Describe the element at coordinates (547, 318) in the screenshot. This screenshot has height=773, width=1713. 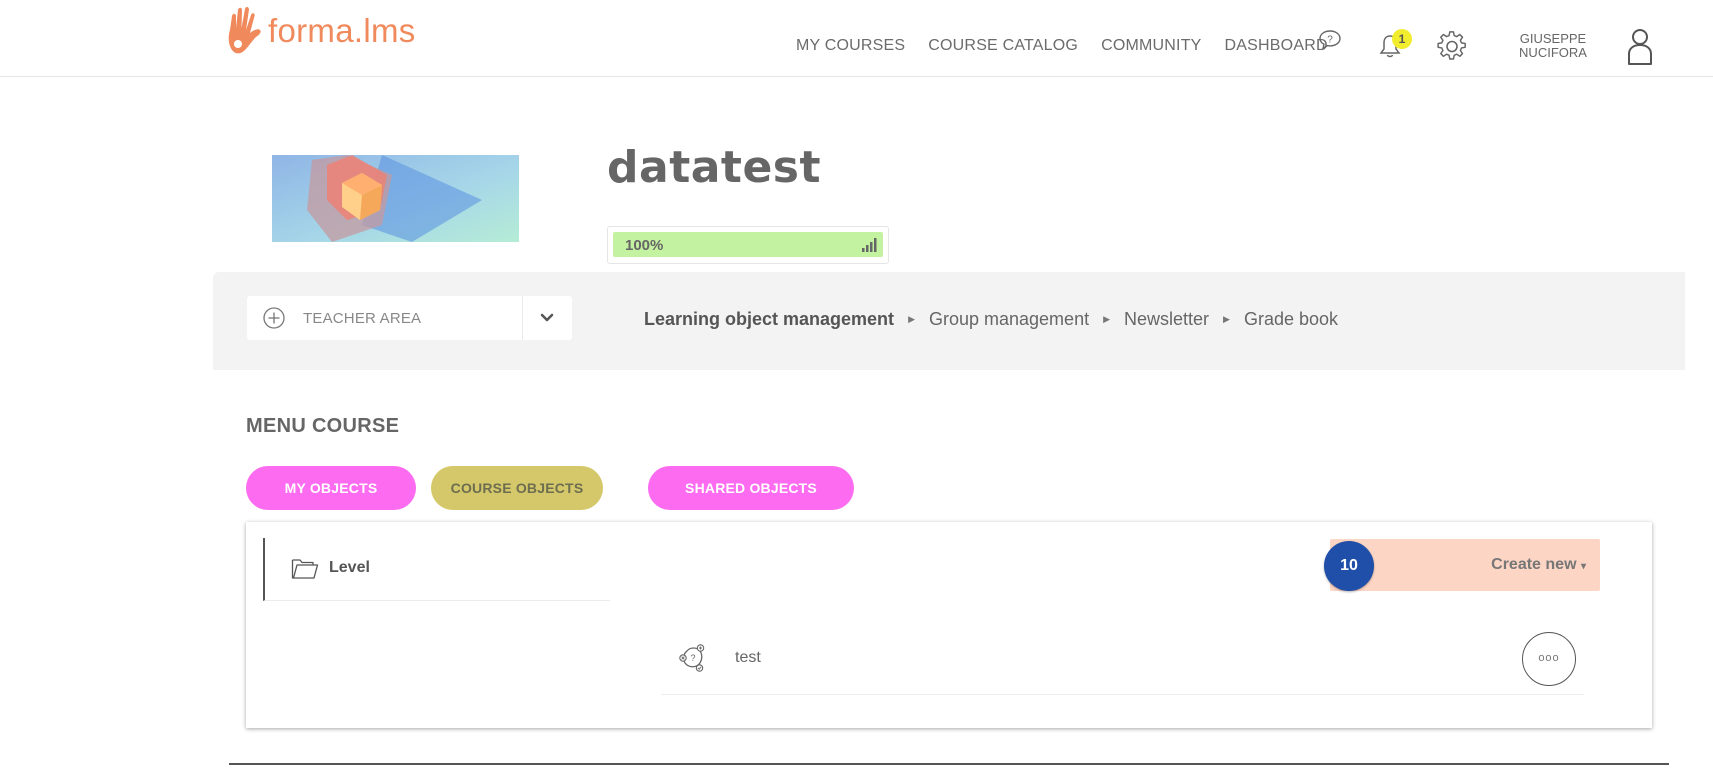
I see `chevron-down-icon` at that location.